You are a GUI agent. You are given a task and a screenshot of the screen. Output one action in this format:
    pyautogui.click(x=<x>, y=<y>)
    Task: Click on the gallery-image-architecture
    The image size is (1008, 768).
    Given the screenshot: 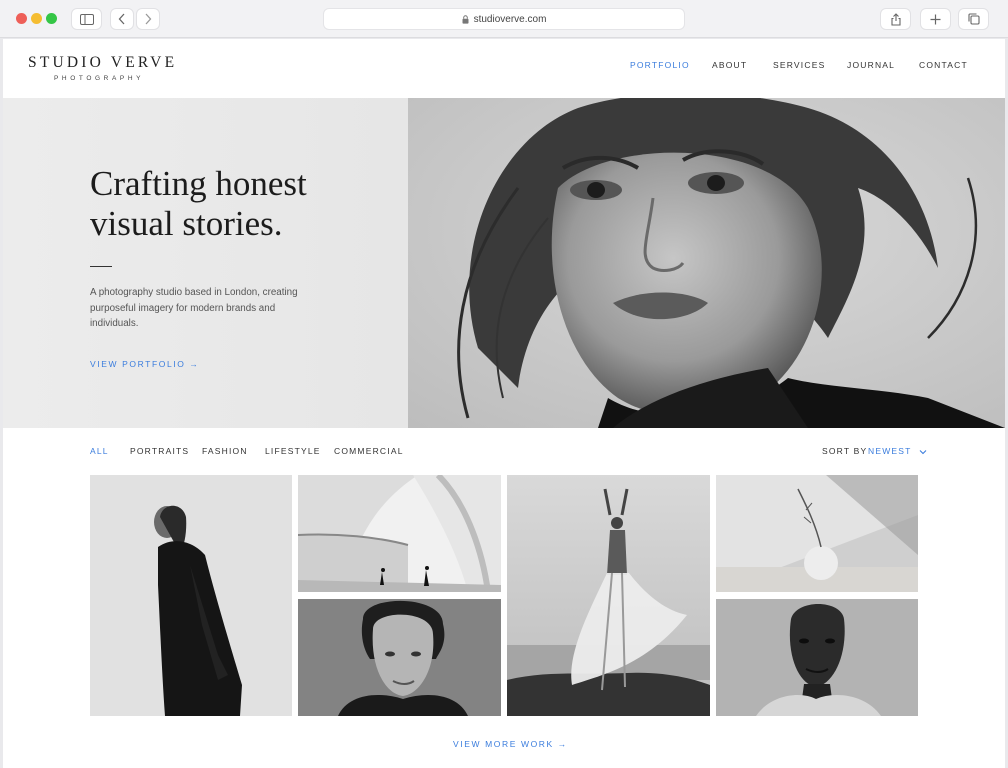 What is the action you would take?
    pyautogui.click(x=399, y=533)
    